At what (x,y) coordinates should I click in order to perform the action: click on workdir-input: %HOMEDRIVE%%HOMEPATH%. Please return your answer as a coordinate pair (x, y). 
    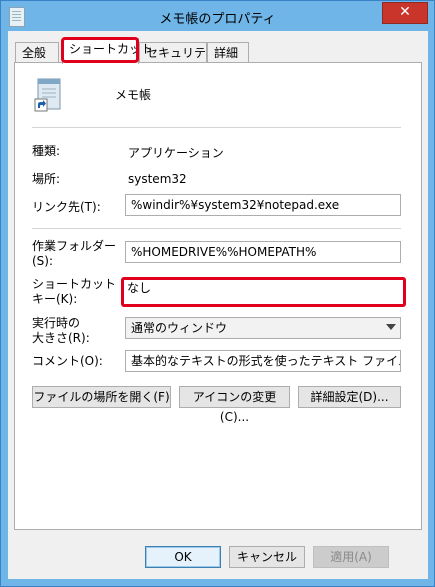
    Looking at the image, I should click on (263, 252).